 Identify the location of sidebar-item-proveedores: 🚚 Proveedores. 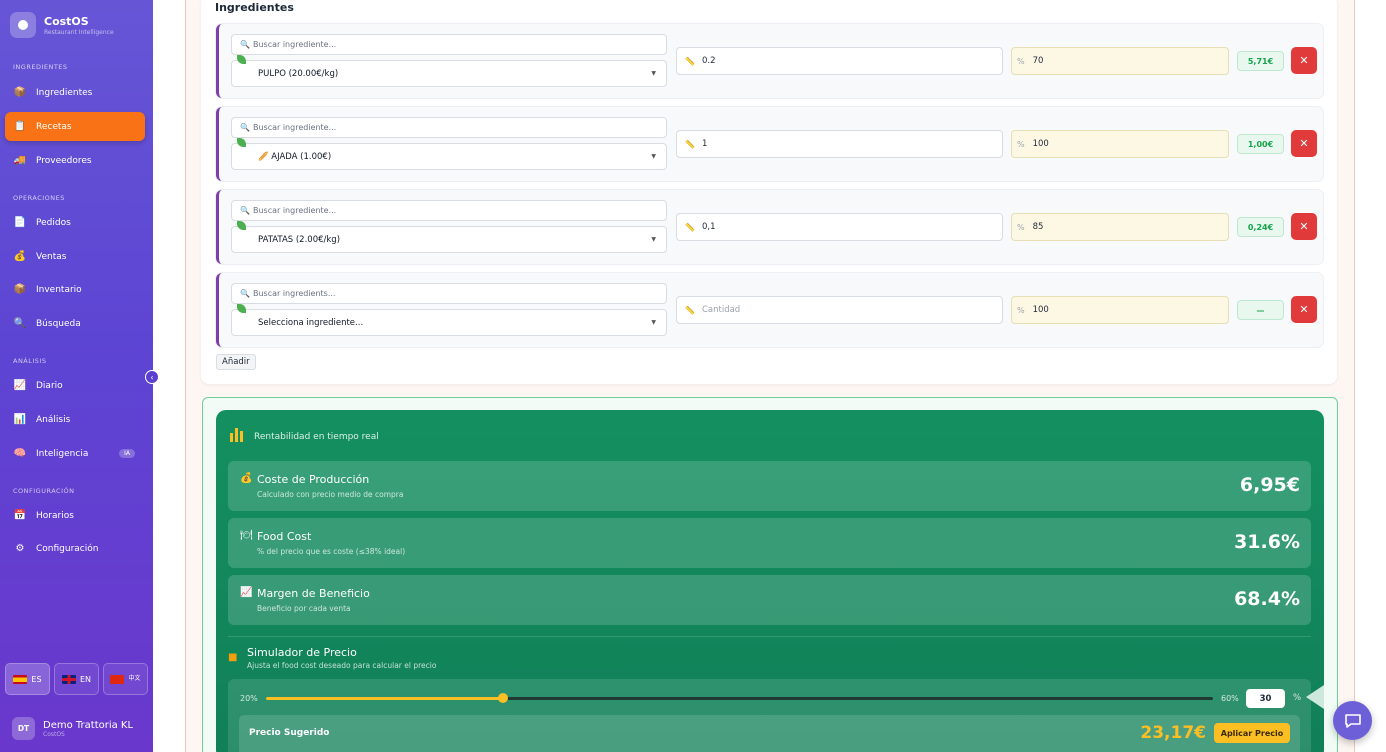
(75, 160).